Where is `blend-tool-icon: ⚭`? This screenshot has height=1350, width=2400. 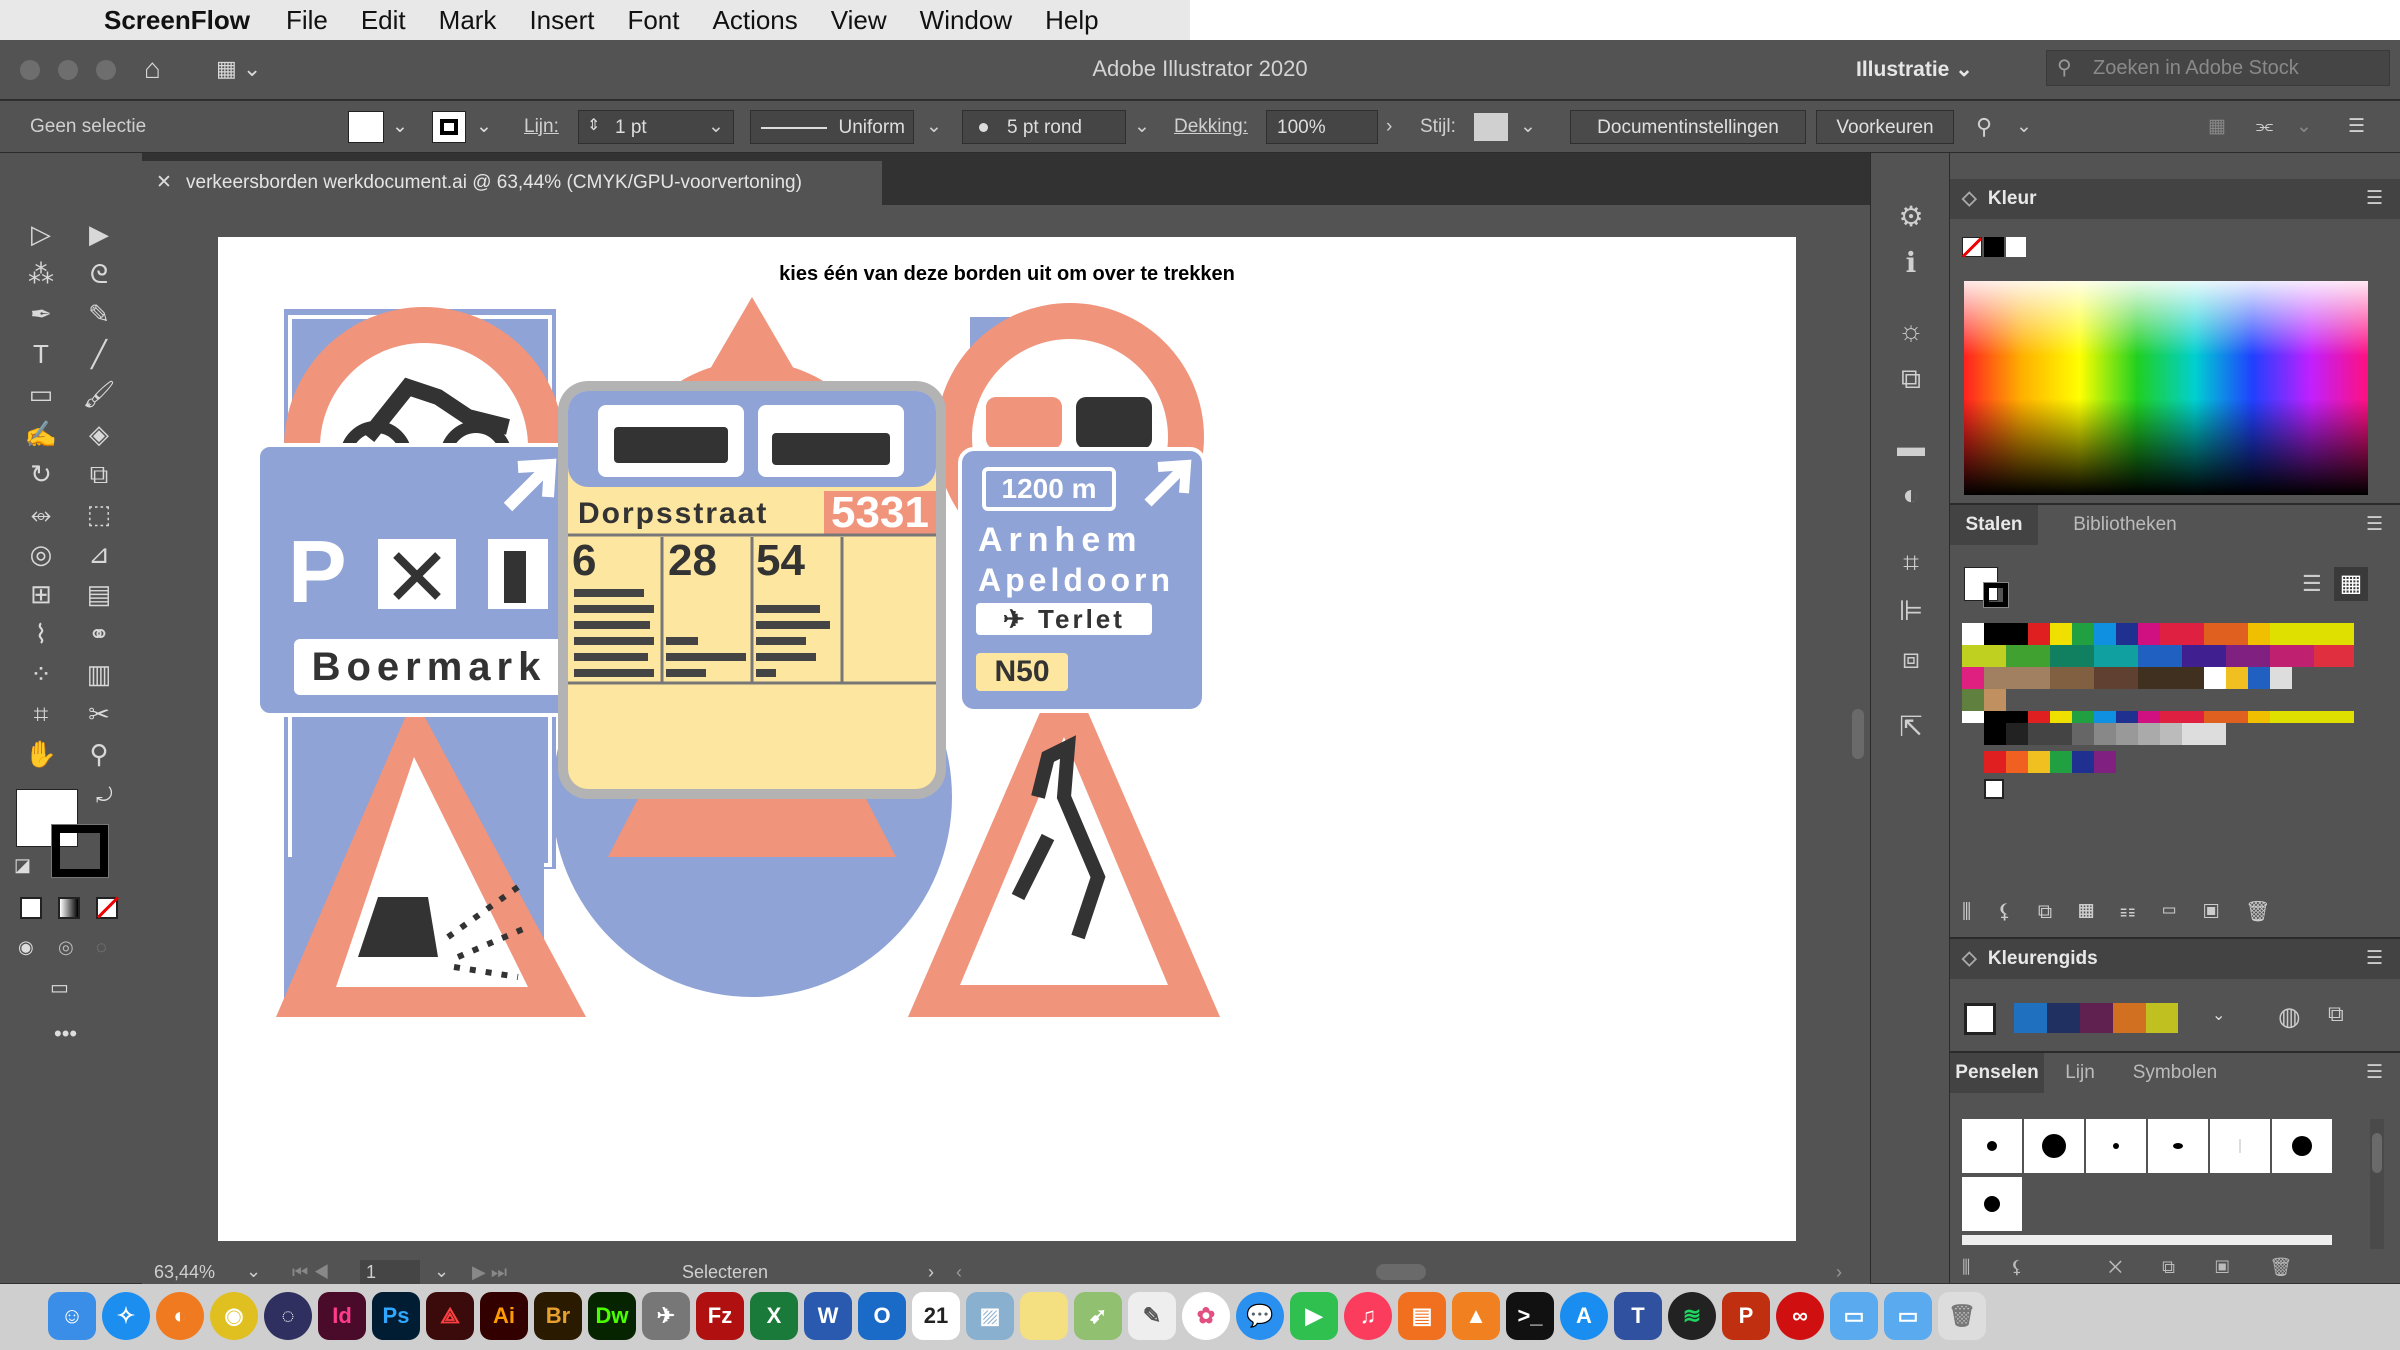
blend-tool-icon: ⚭ is located at coordinates (99, 634).